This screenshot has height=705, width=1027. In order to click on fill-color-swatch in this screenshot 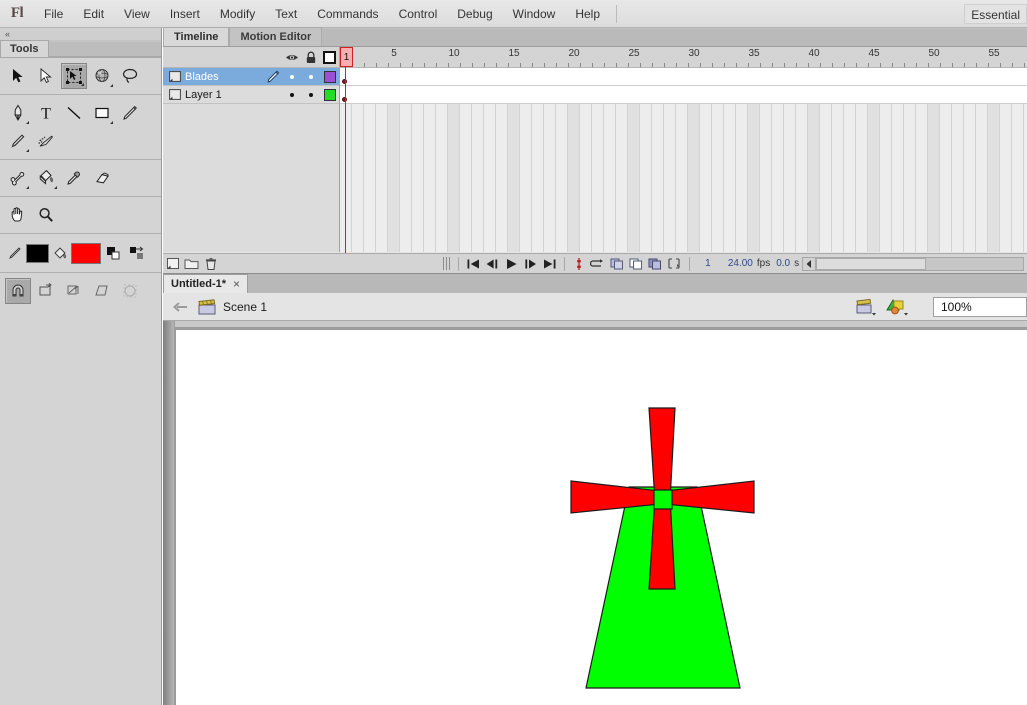, I will do `click(86, 253)`.